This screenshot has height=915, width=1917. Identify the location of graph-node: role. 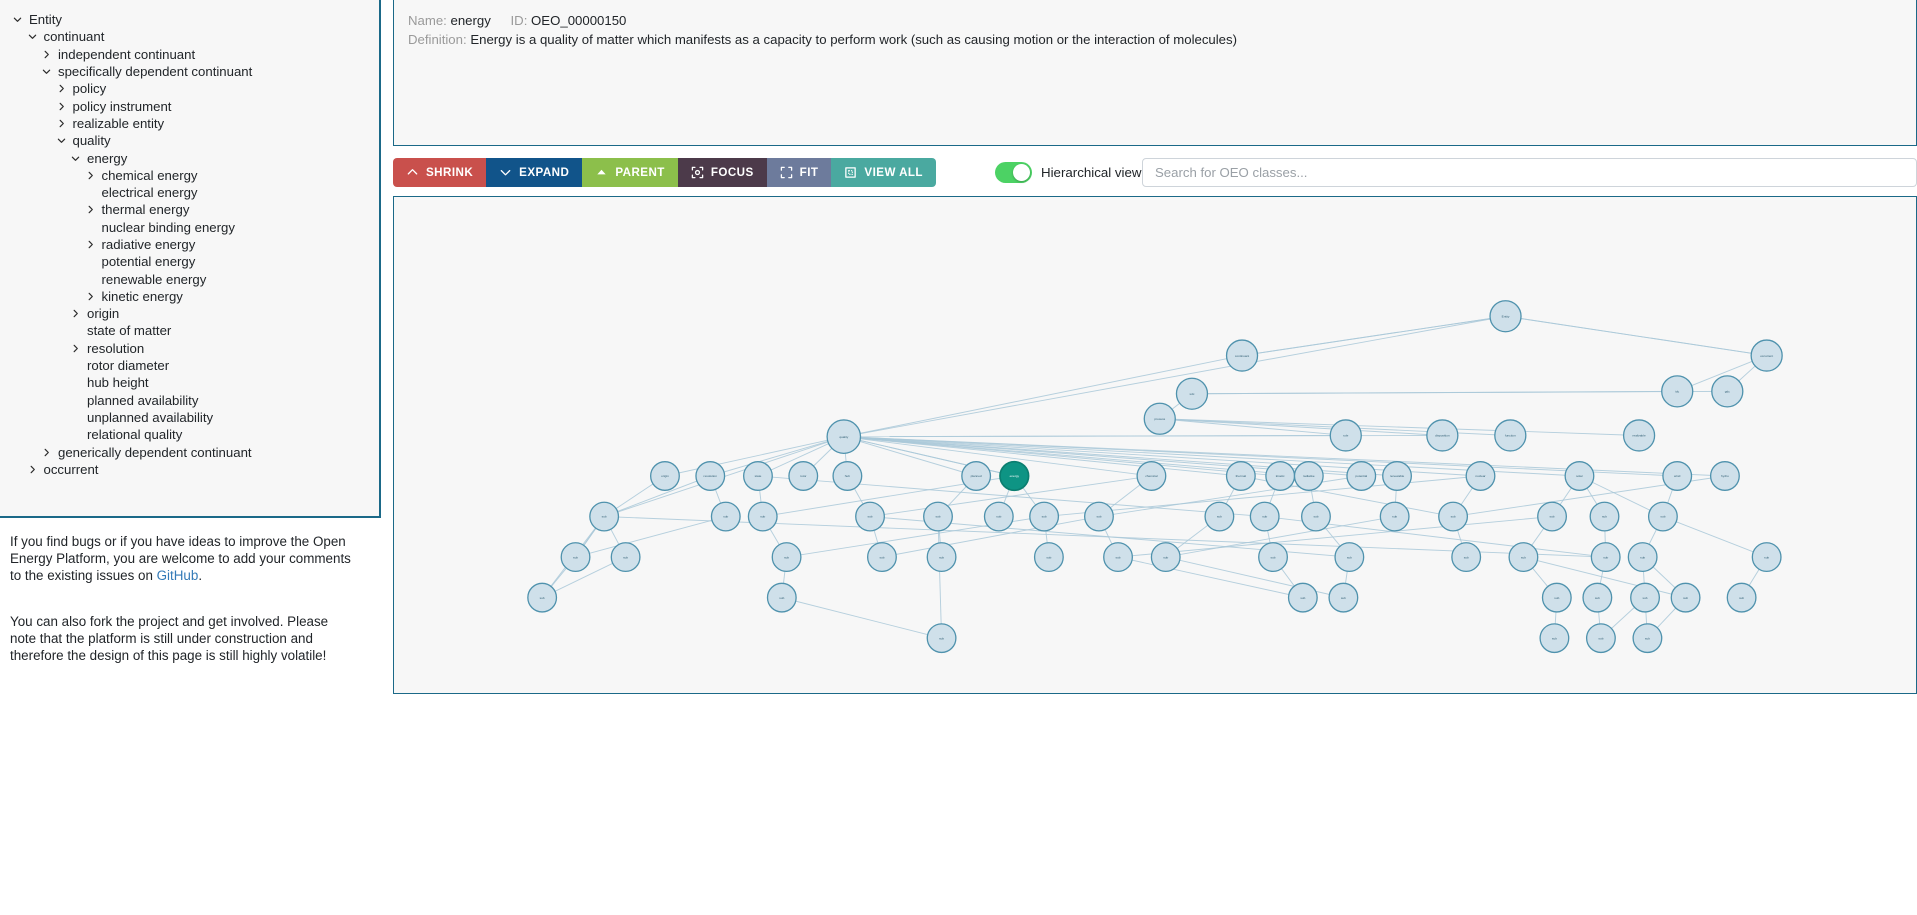
(1345, 435).